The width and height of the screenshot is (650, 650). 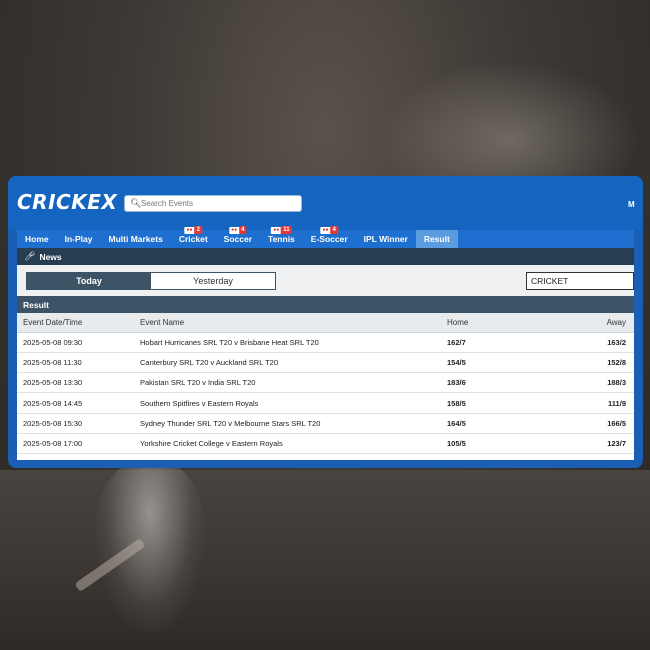 I want to click on day-toggle: Today Yesterday, so click(x=151, y=281).